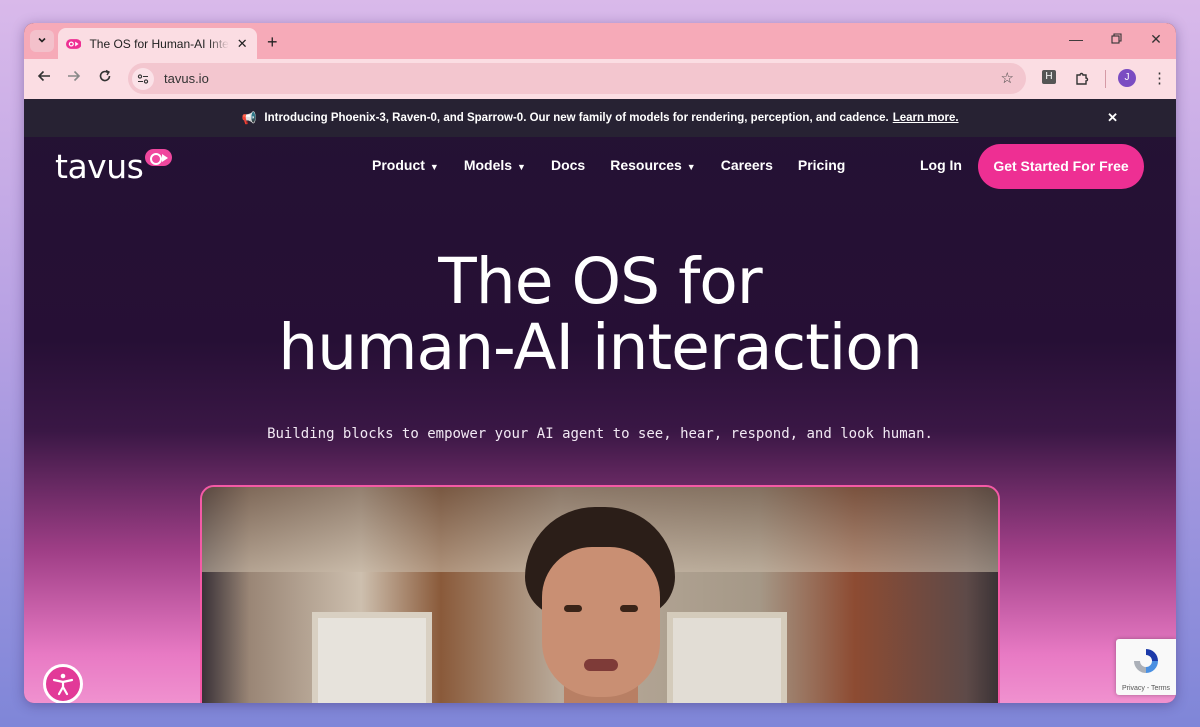  I want to click on reload-icon, so click(105, 78).